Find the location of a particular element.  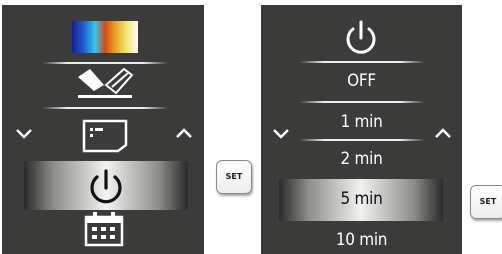

option-off: OFF is located at coordinates (361, 81).